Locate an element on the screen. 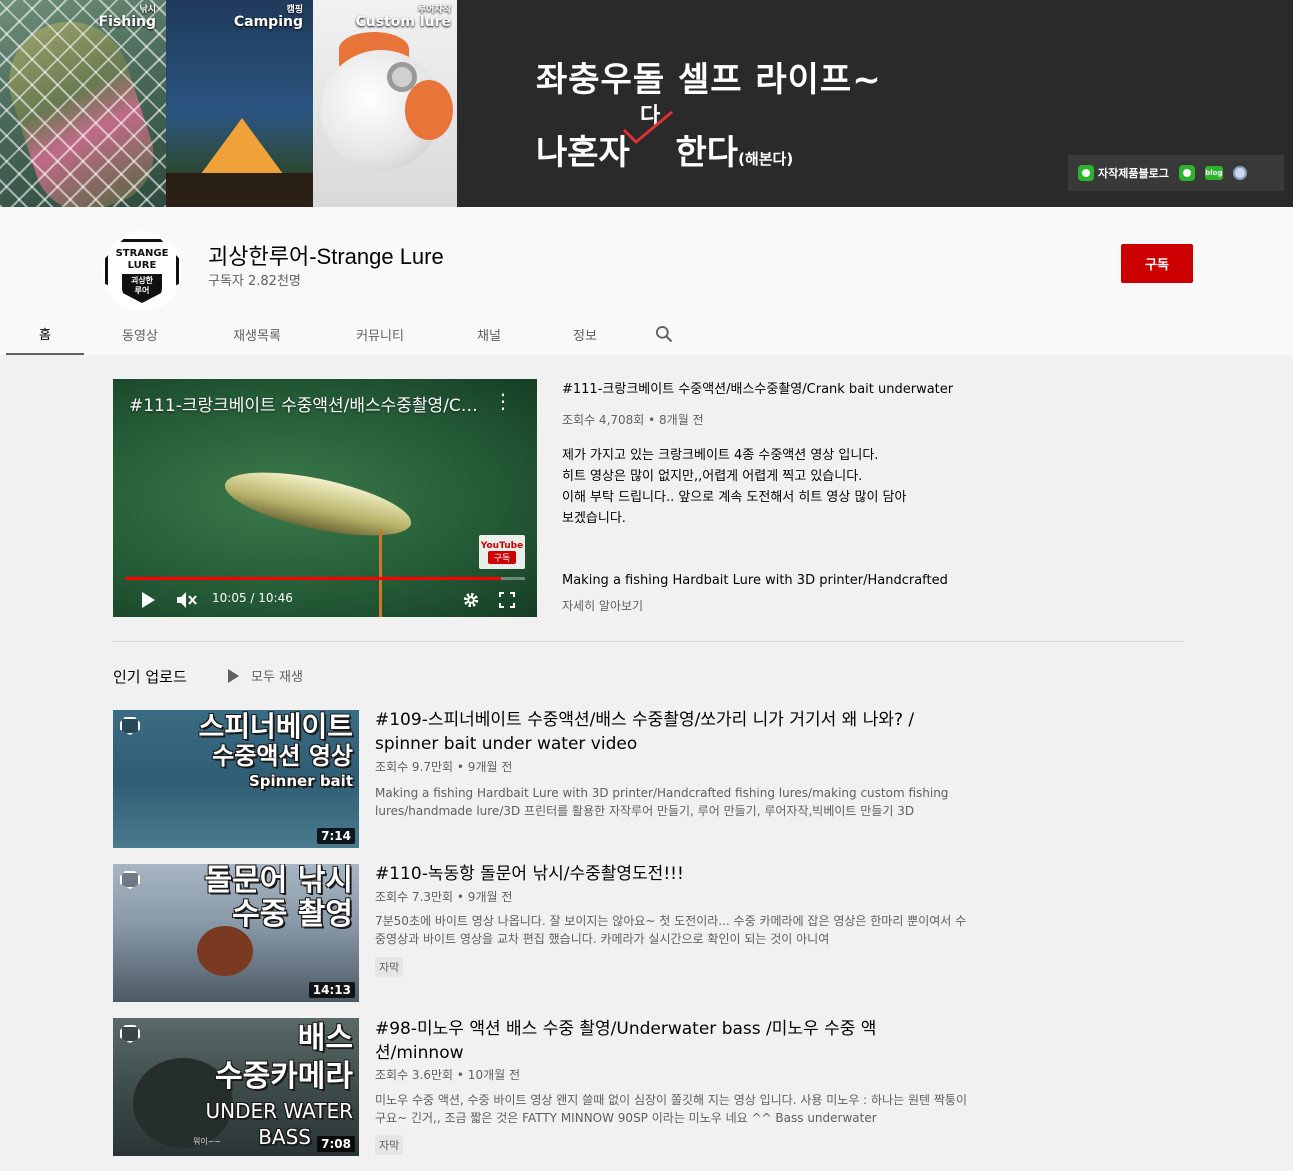  tab-channels: 채널 is located at coordinates (489, 334).